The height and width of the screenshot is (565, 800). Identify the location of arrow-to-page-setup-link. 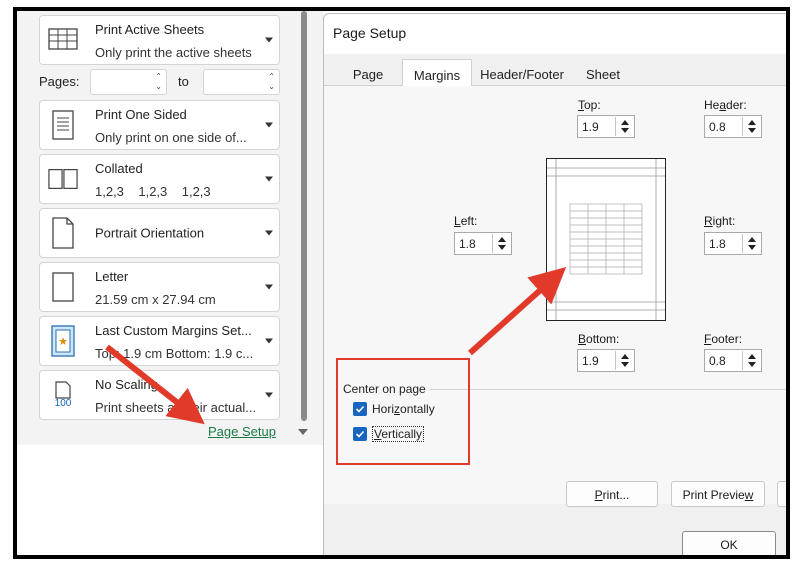
(155, 384).